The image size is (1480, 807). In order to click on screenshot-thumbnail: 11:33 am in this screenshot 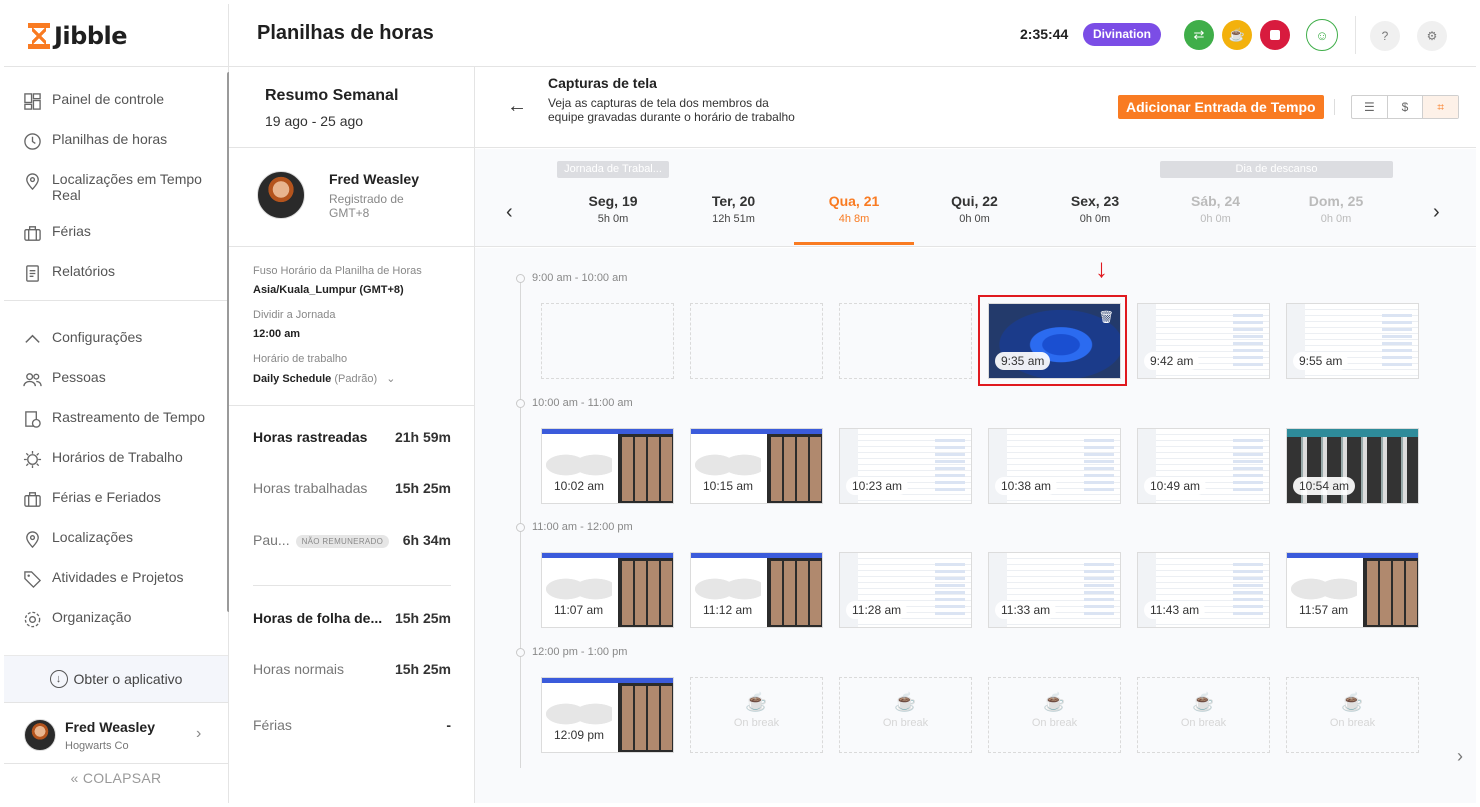, I will do `click(1054, 590)`.